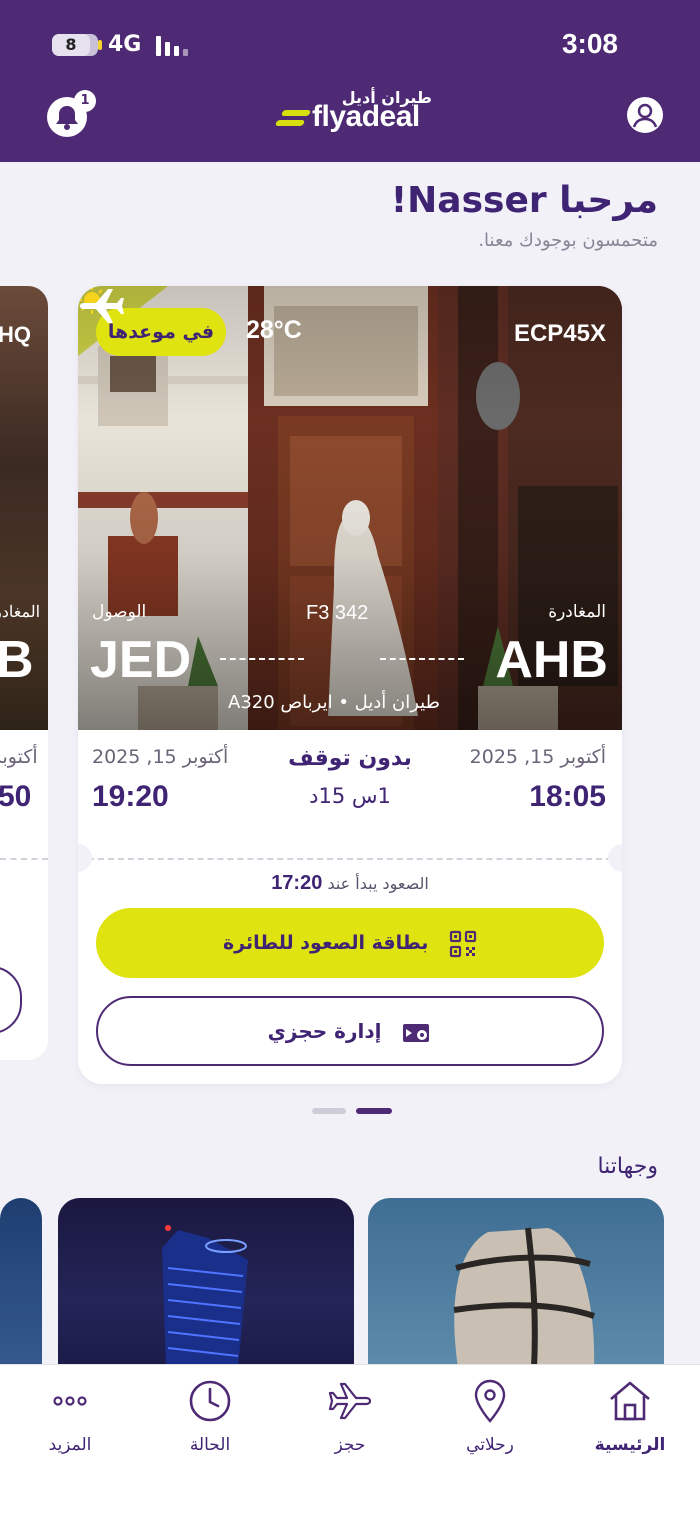 Image resolution: width=700 pixels, height=1514 pixels. I want to click on bottom-navigation: الرئيسية رحلاتي حجز الحالة المزيد, so click(350, 1439).